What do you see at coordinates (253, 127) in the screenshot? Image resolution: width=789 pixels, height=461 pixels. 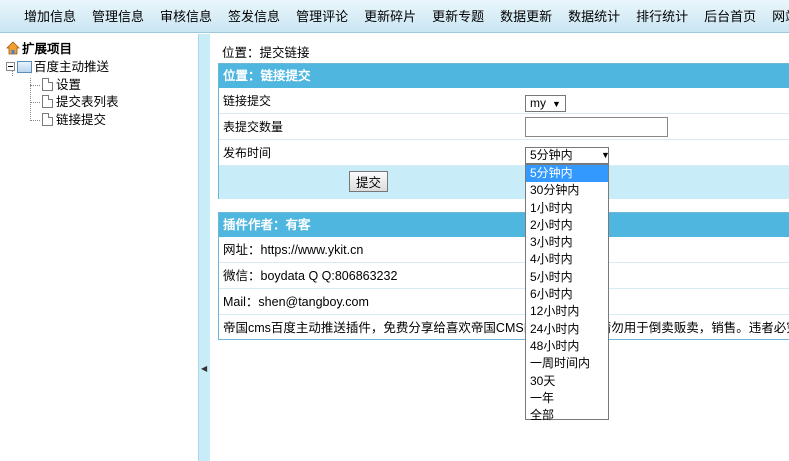 I see `field-label: 表提交数量` at bounding box center [253, 127].